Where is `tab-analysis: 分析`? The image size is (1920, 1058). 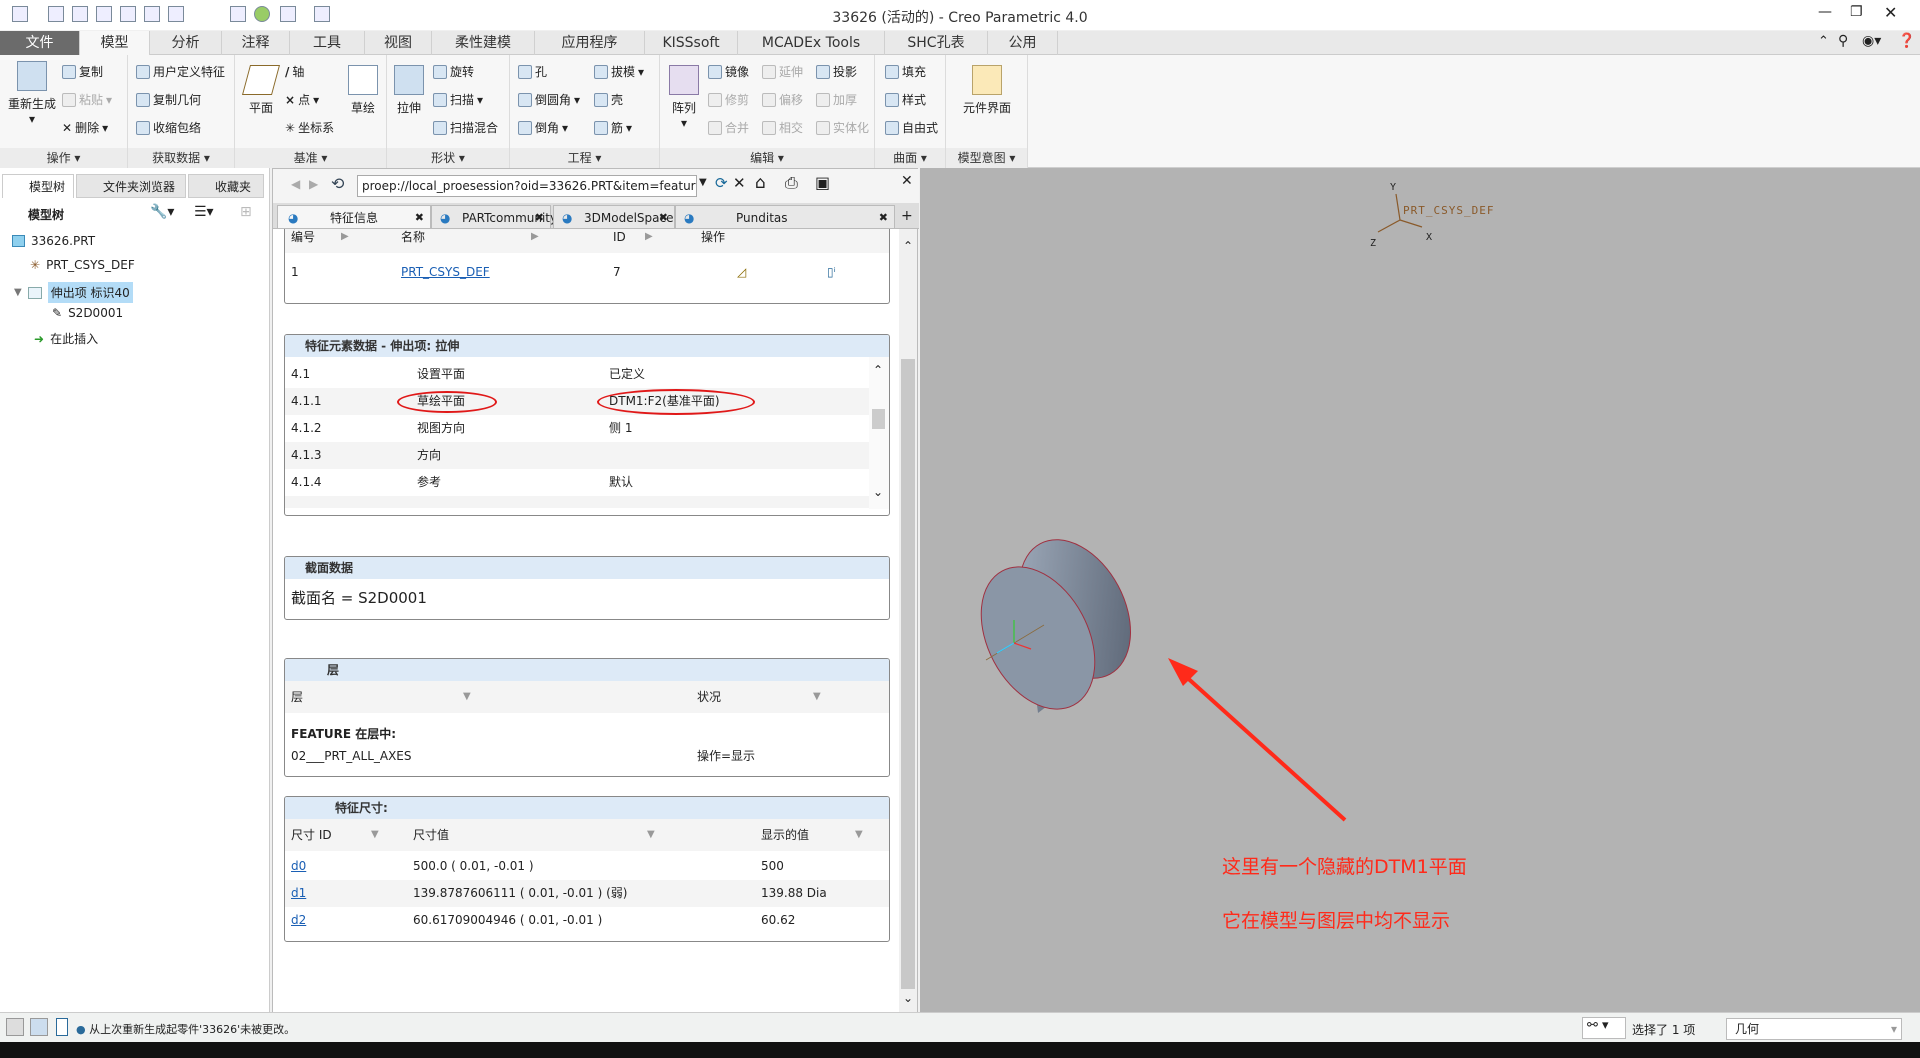 tab-analysis: 分析 is located at coordinates (186, 43).